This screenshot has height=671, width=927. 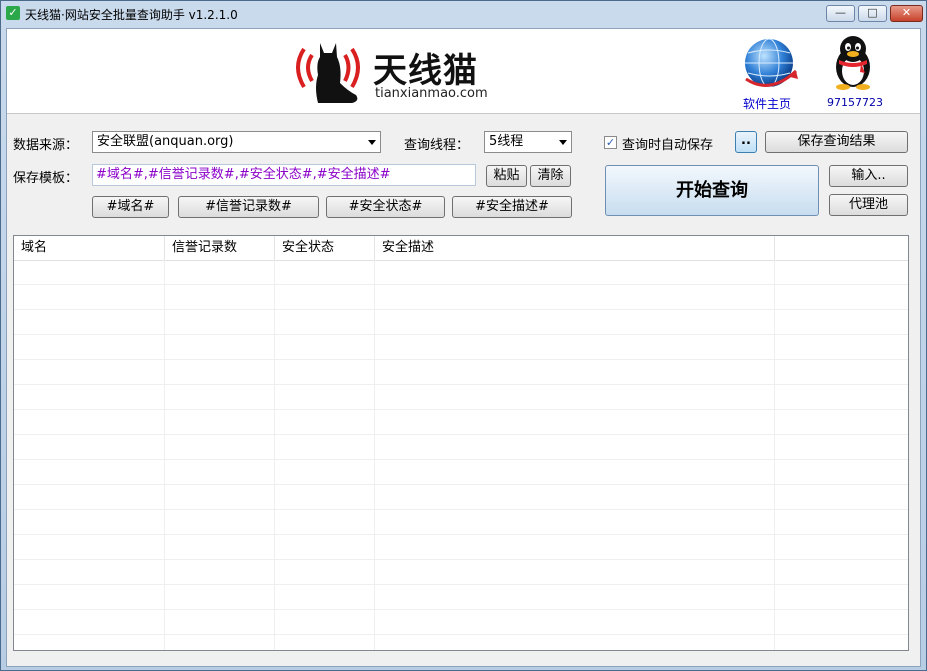 What do you see at coordinates (868, 176) in the screenshot?
I see `input-button: 输入..` at bounding box center [868, 176].